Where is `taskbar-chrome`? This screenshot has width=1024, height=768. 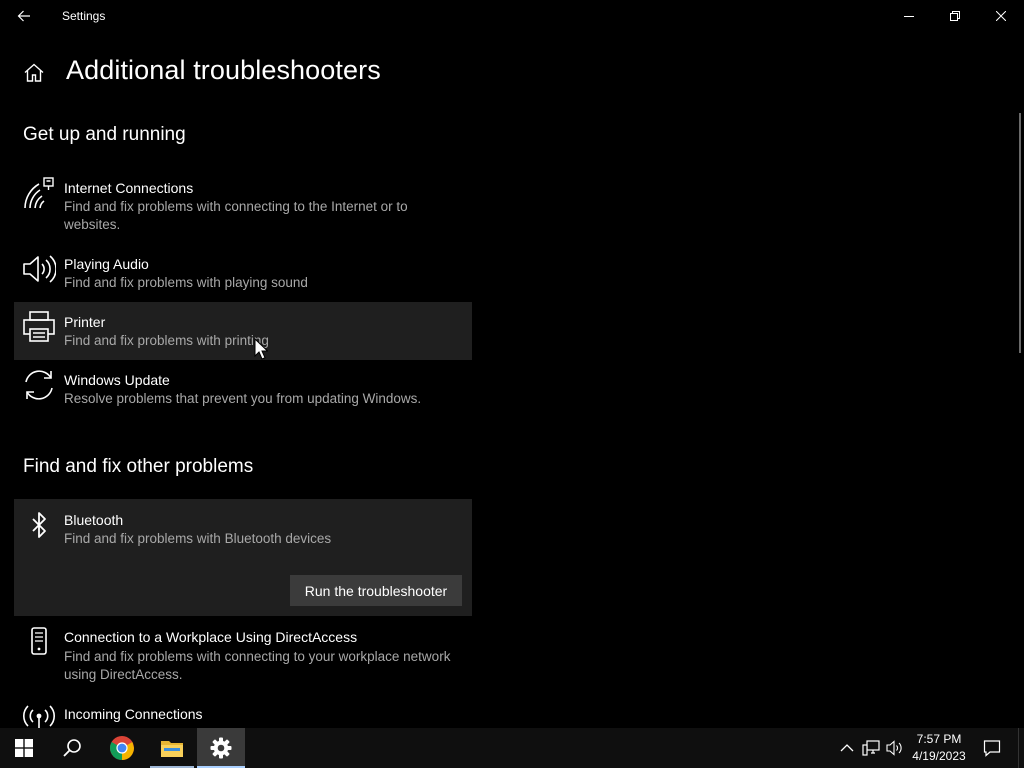 taskbar-chrome is located at coordinates (122, 748).